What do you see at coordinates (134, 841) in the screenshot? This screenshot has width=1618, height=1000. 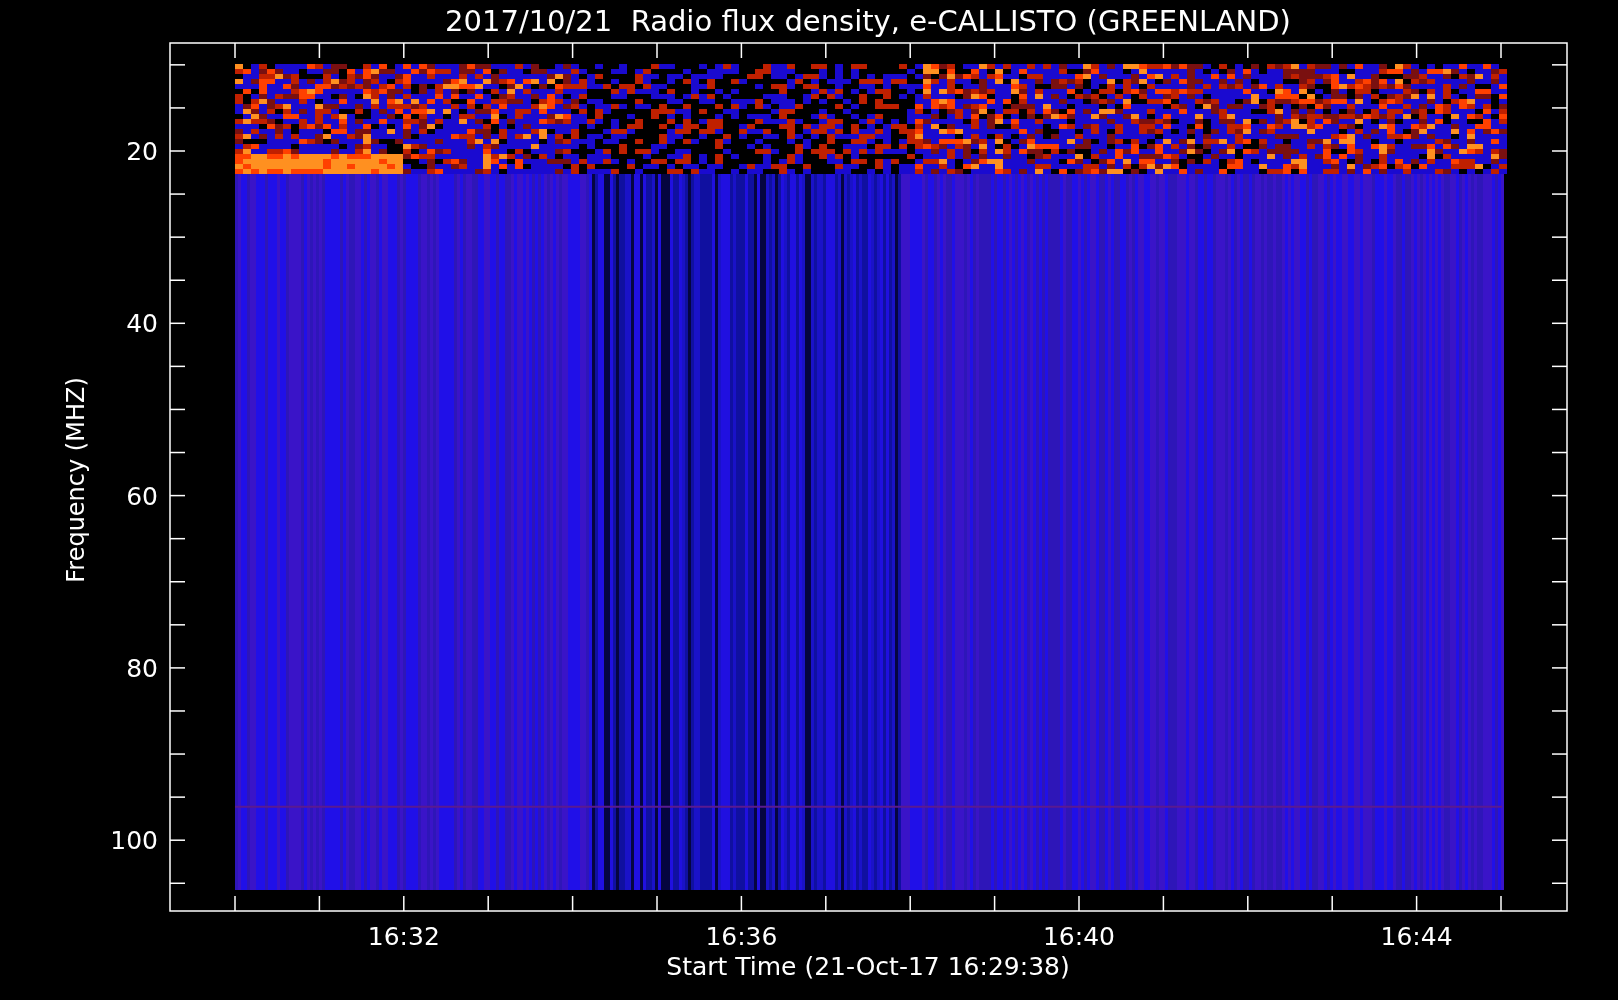 I see `tick-label: 100` at bounding box center [134, 841].